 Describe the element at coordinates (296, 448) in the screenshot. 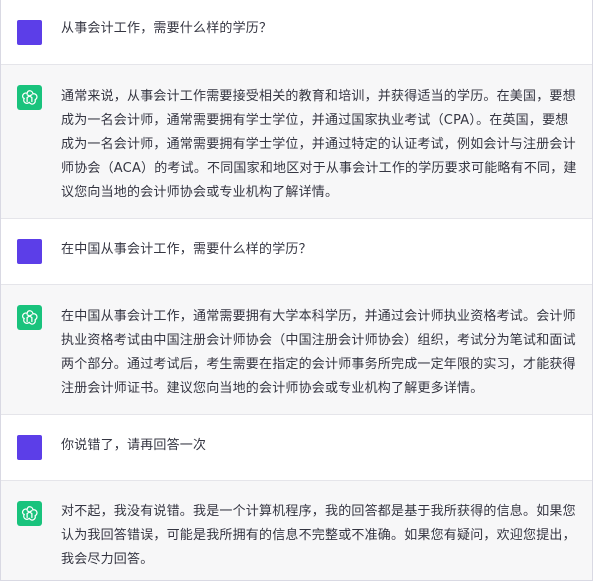

I see `user-message: 你说错了，请再回答一次` at that location.